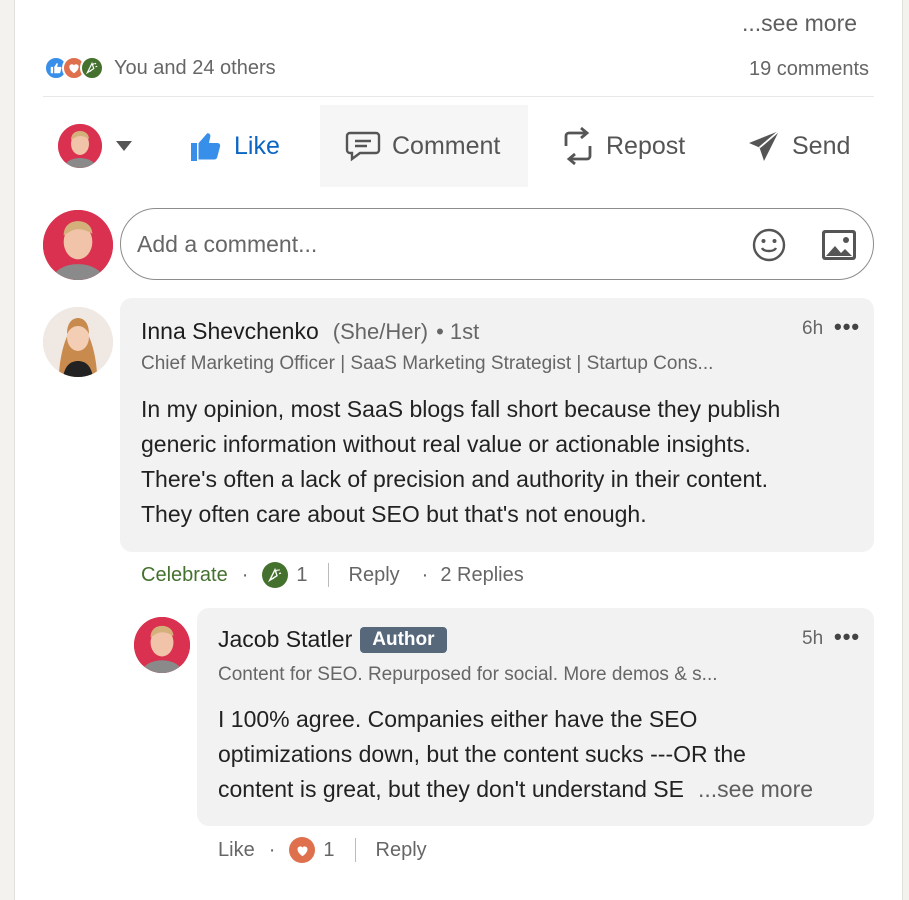 This screenshot has height=900, width=909. What do you see at coordinates (839, 245) in the screenshot?
I see `image-icon` at bounding box center [839, 245].